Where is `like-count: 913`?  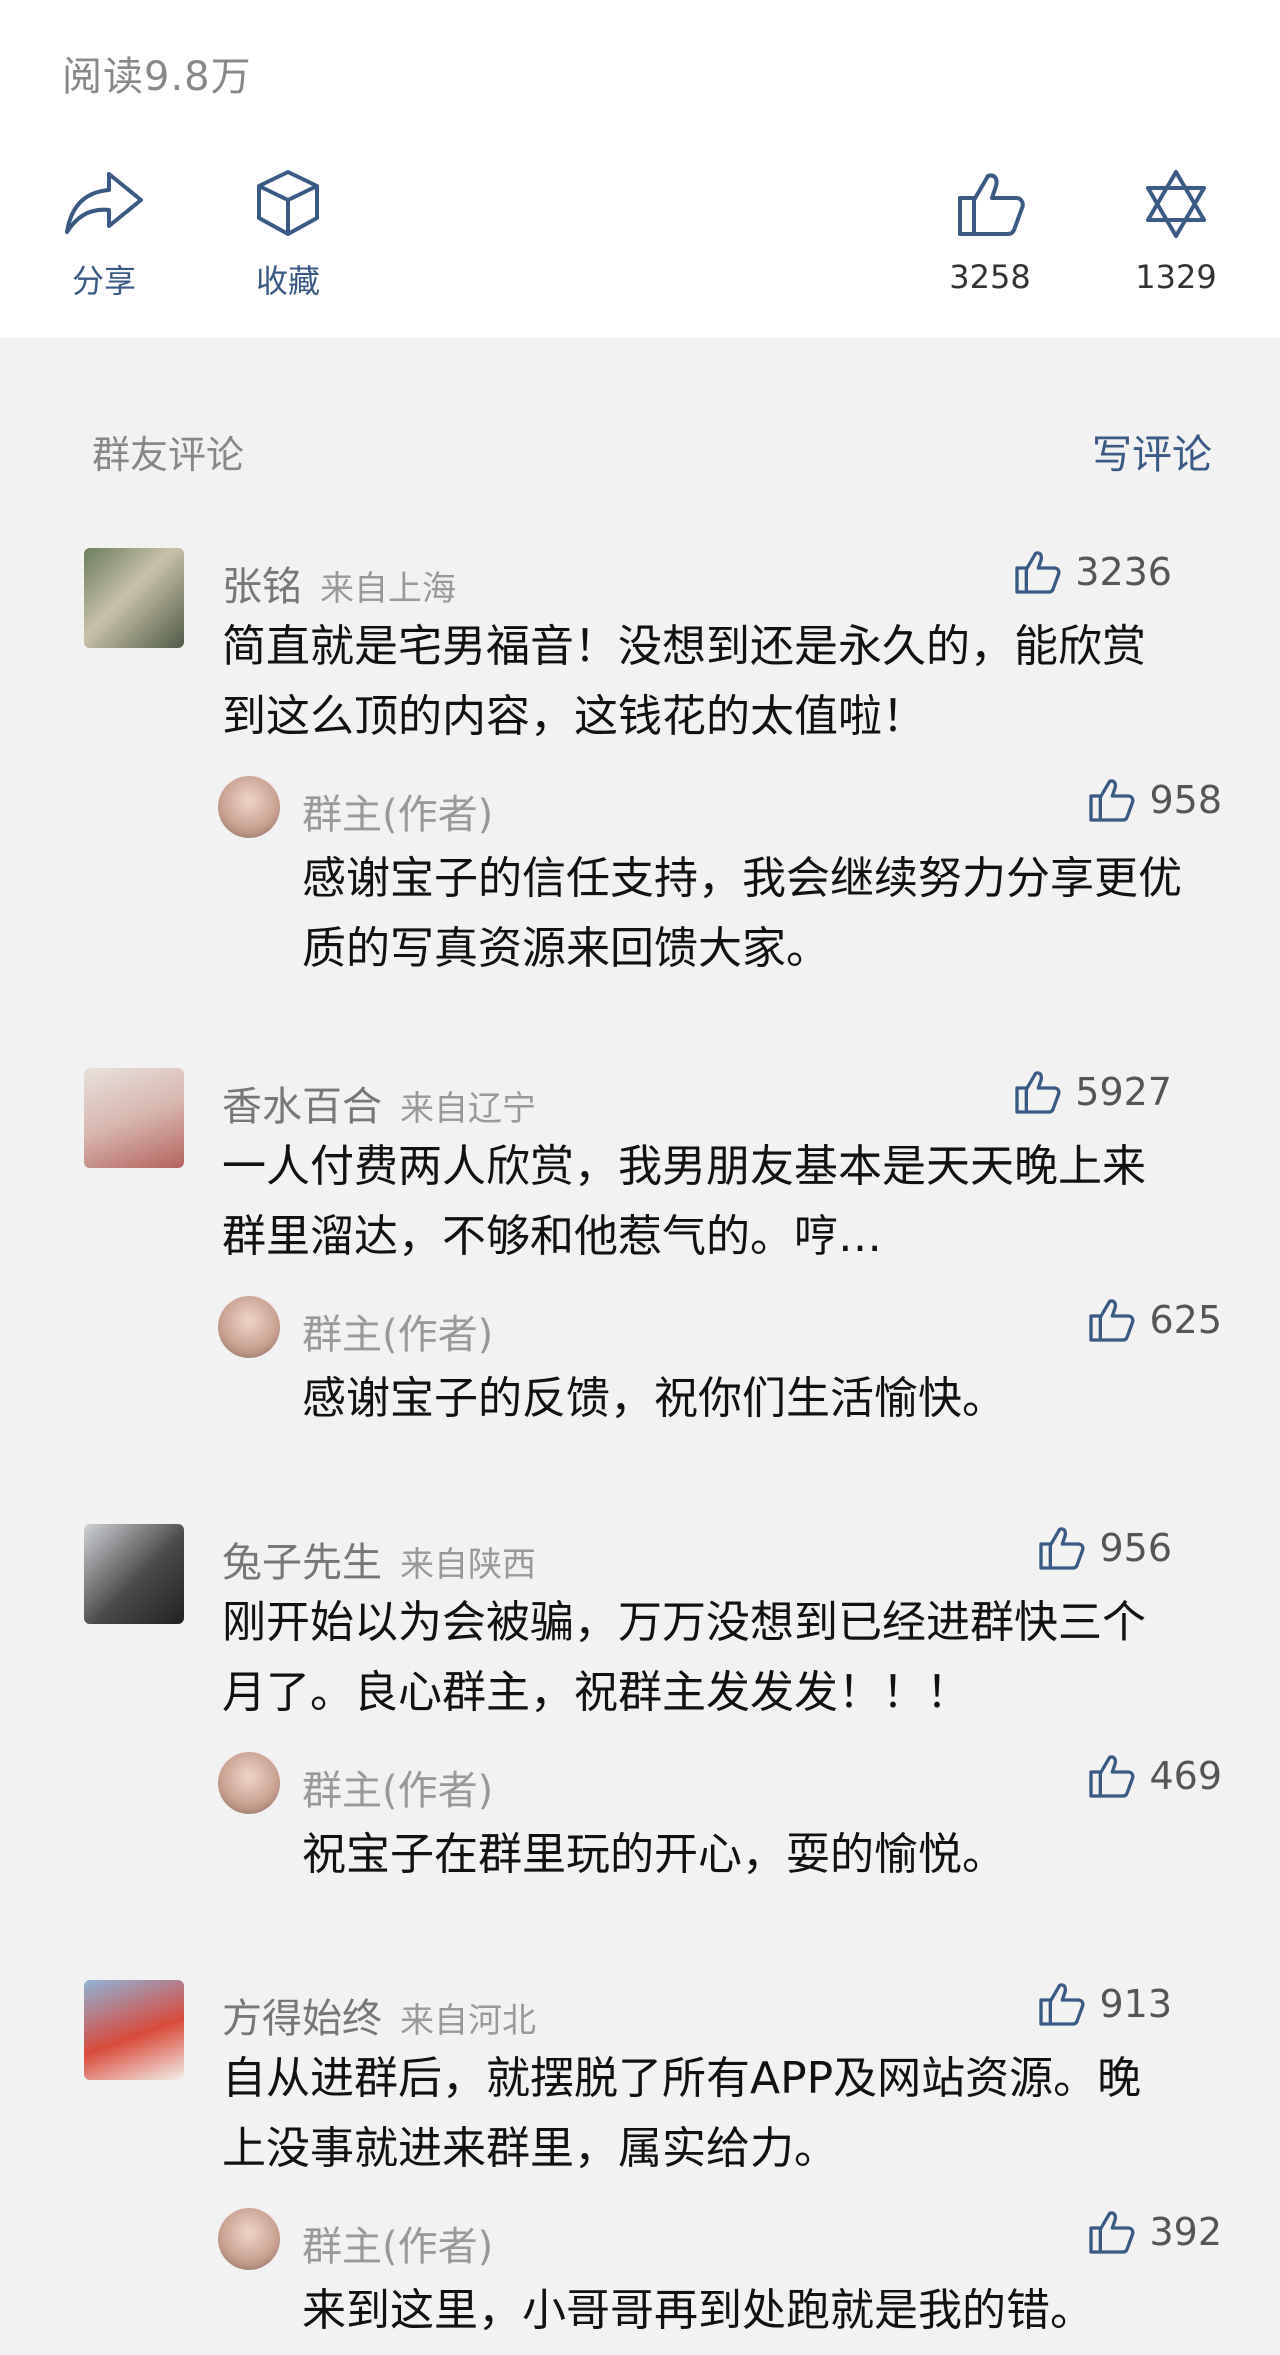
like-count: 913 is located at coordinates (1135, 2004).